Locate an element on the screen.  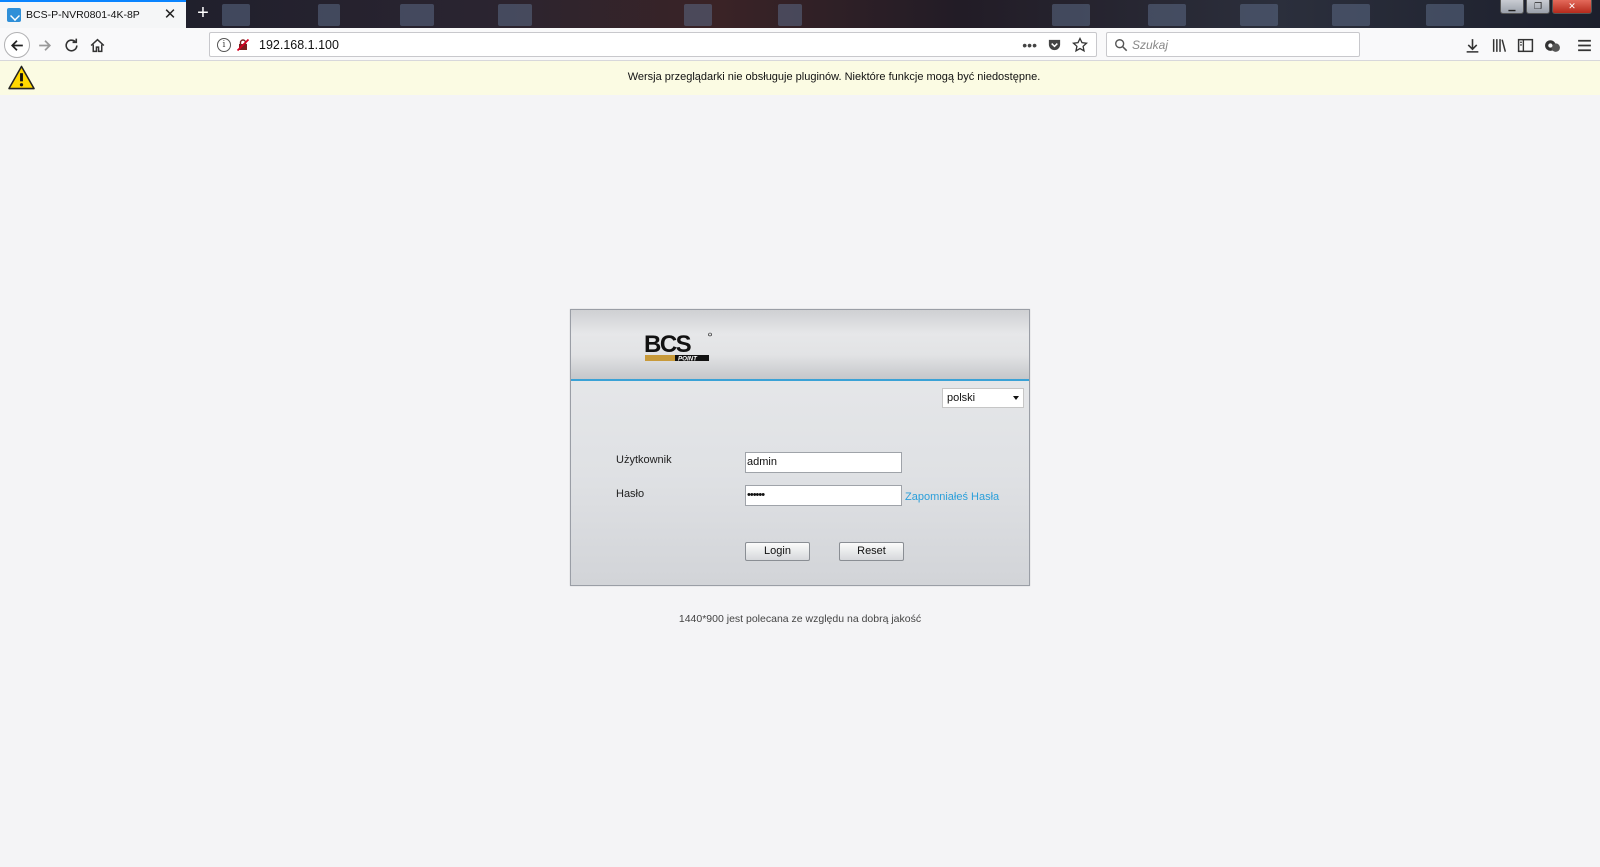
download-icon is located at coordinates (1472, 45).